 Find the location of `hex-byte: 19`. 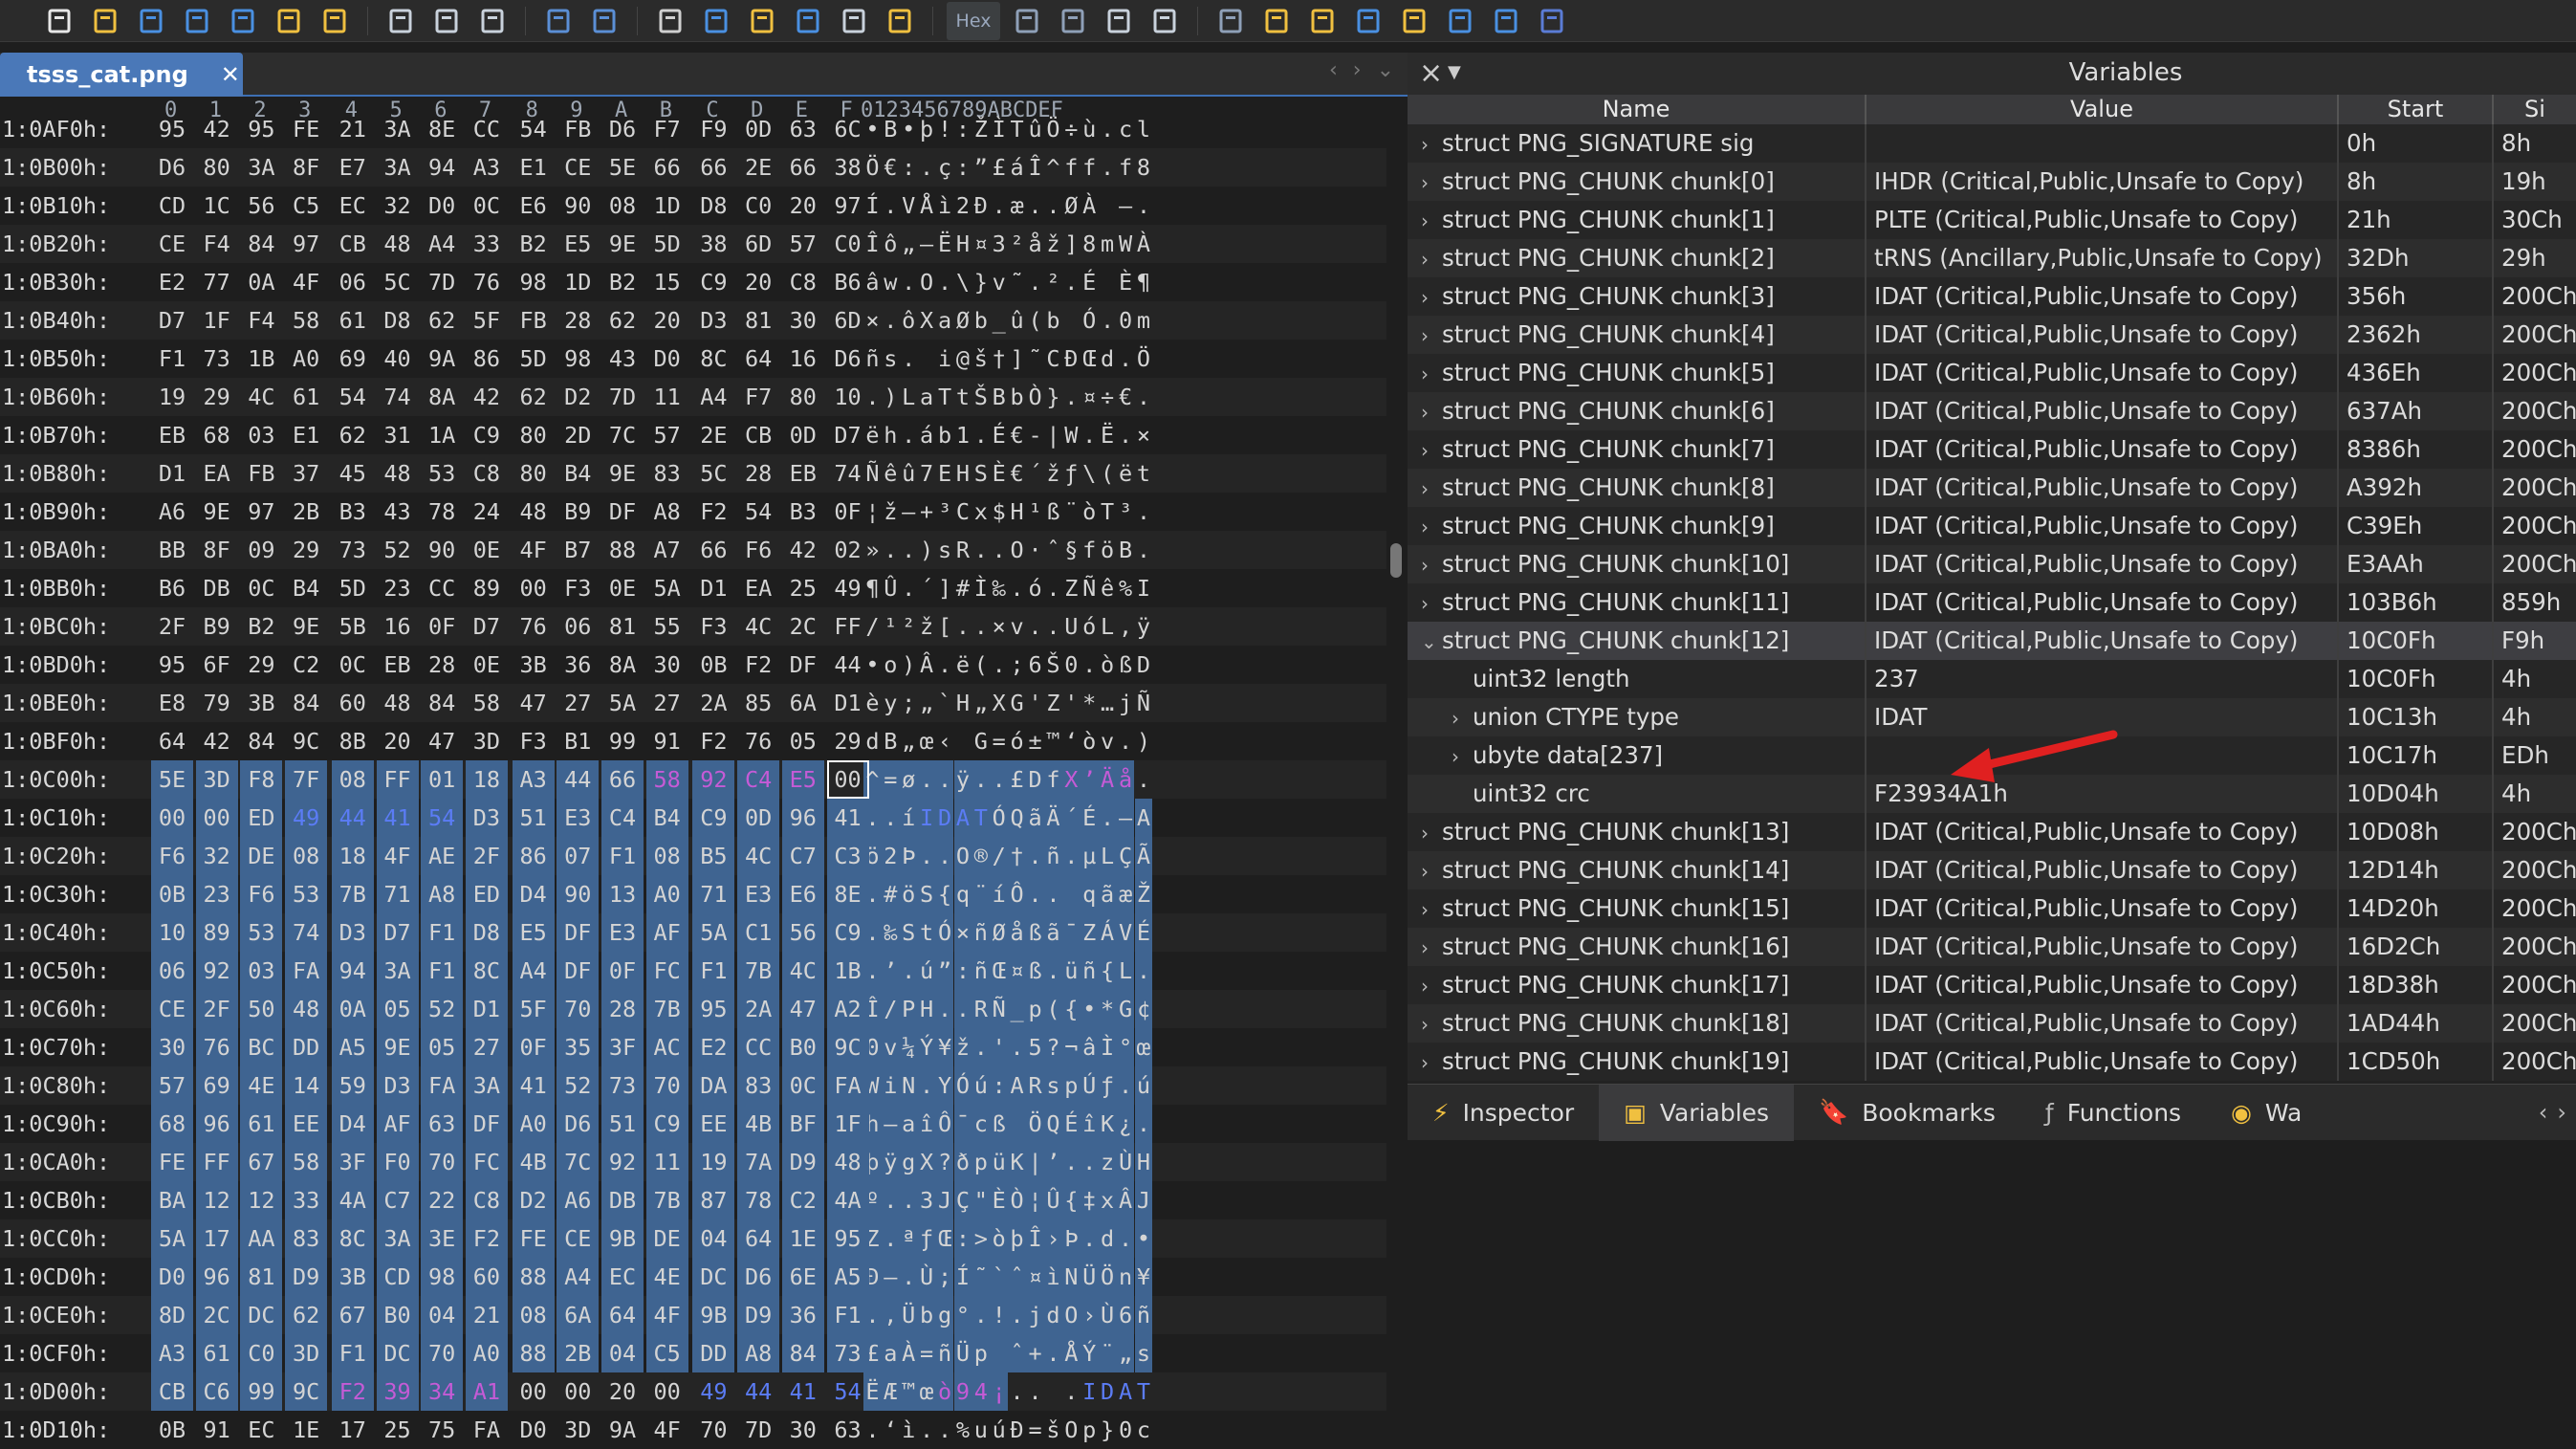

hex-byte: 19 is located at coordinates (172, 397).